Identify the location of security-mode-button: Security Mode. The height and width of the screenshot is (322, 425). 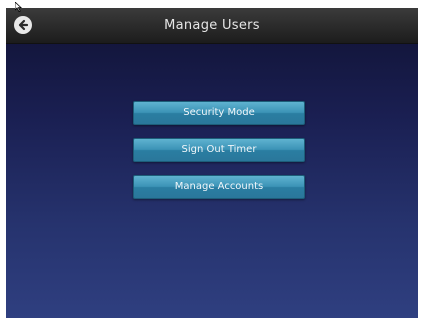
(219, 113).